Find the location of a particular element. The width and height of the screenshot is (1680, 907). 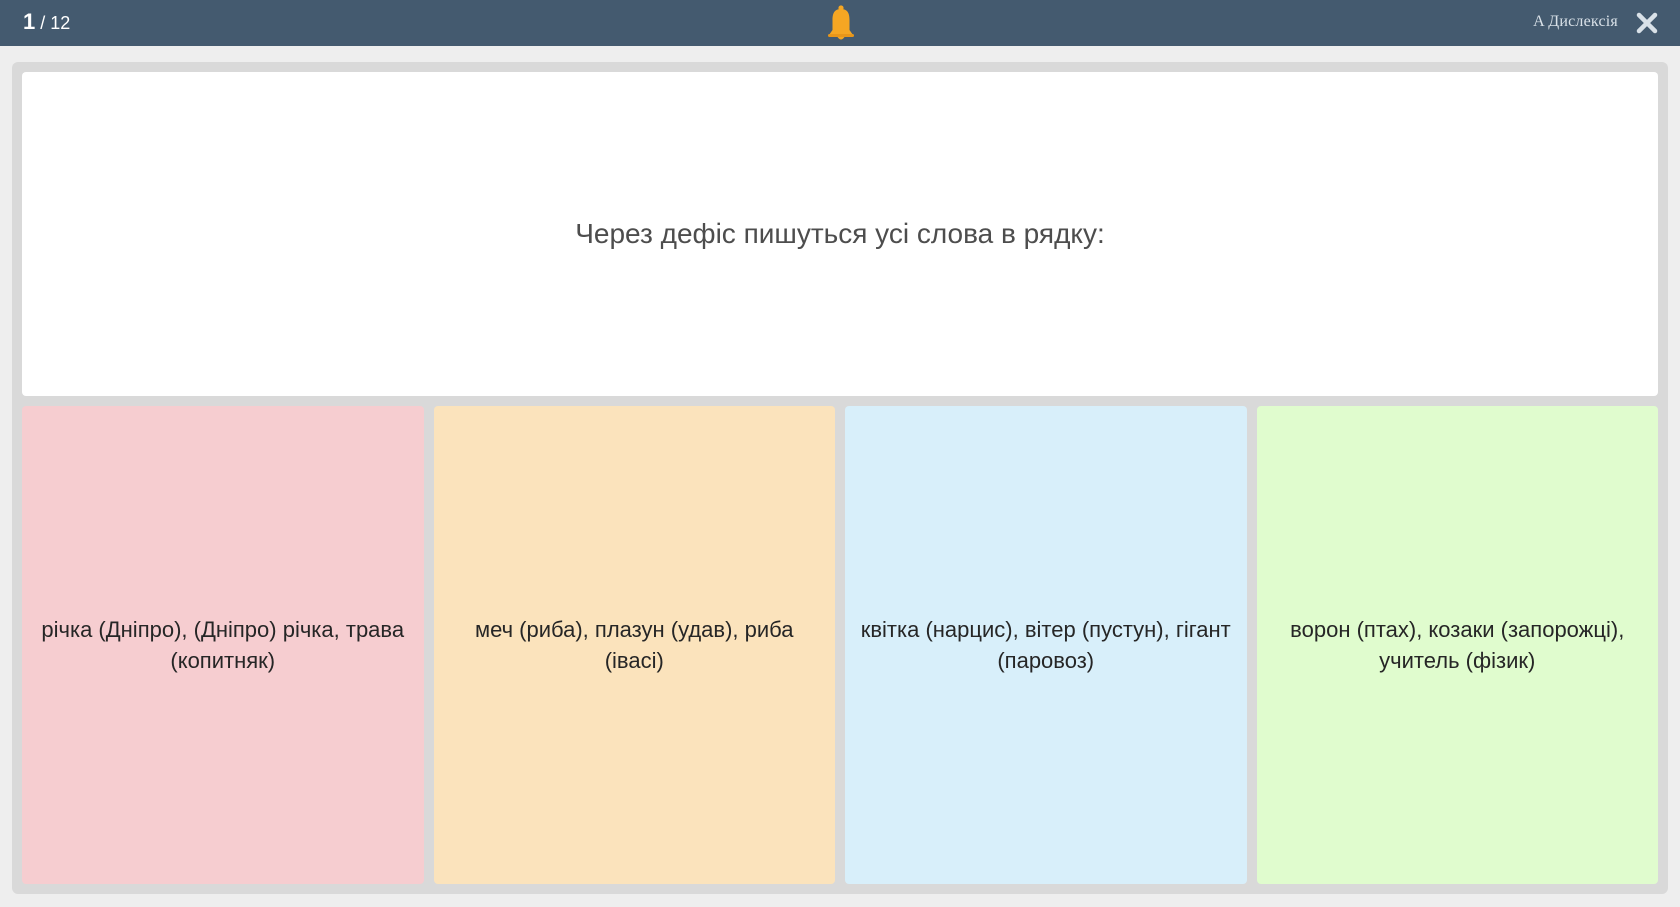

dyslexia-toggle: A Дислексія is located at coordinates (1575, 22).